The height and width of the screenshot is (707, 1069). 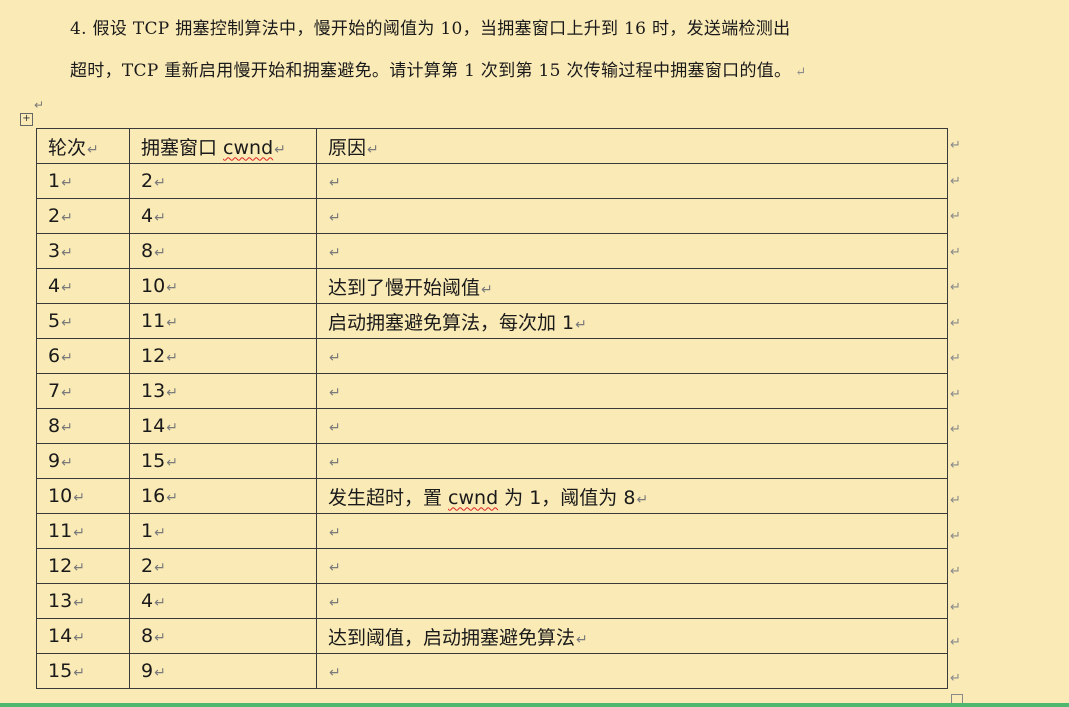 What do you see at coordinates (347, 147) in the screenshot?
I see `header-reason-label: 原因` at bounding box center [347, 147].